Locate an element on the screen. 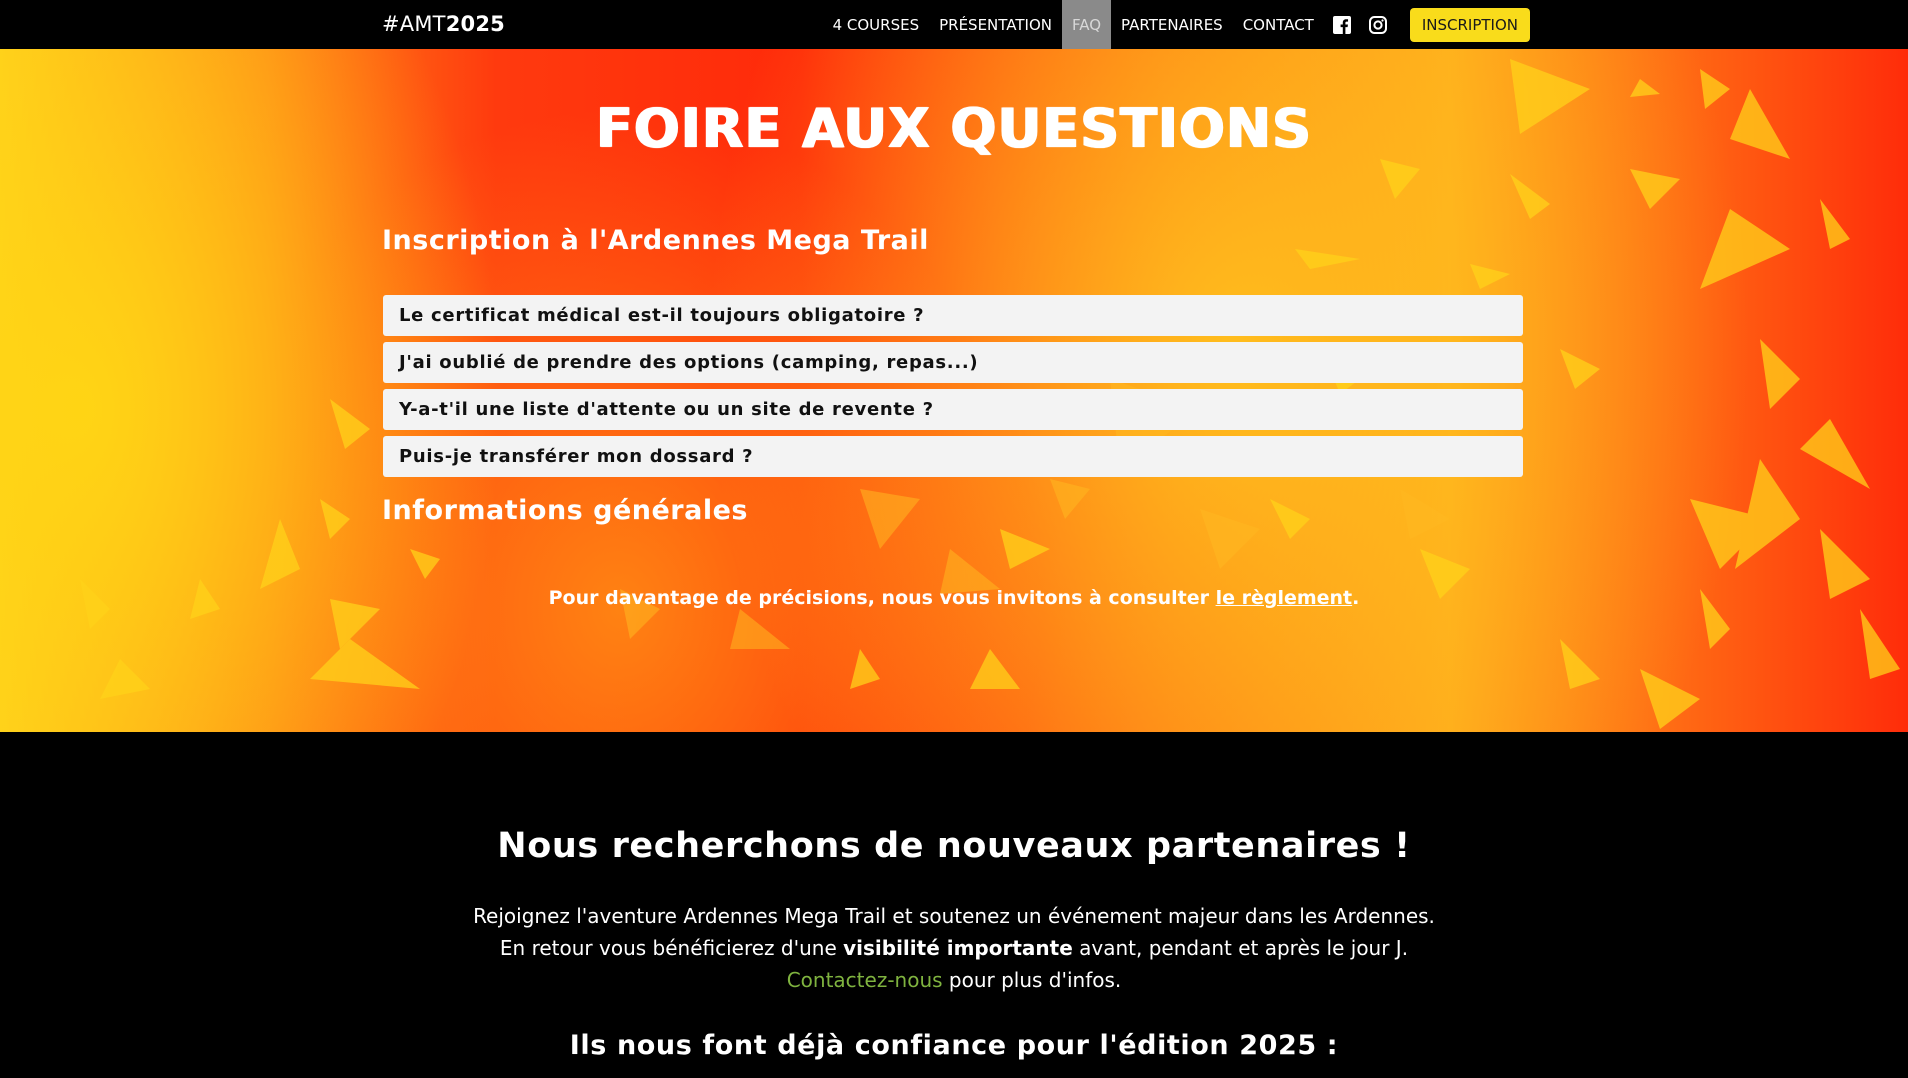  nav-link-faq: FAQ is located at coordinates (1086, 24).